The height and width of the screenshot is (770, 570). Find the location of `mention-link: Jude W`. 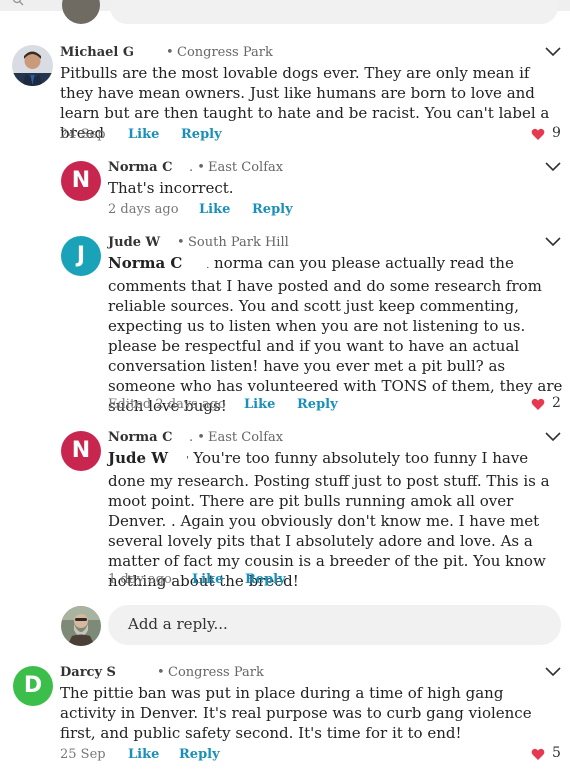

mention-link: Jude W is located at coordinates (138, 458).